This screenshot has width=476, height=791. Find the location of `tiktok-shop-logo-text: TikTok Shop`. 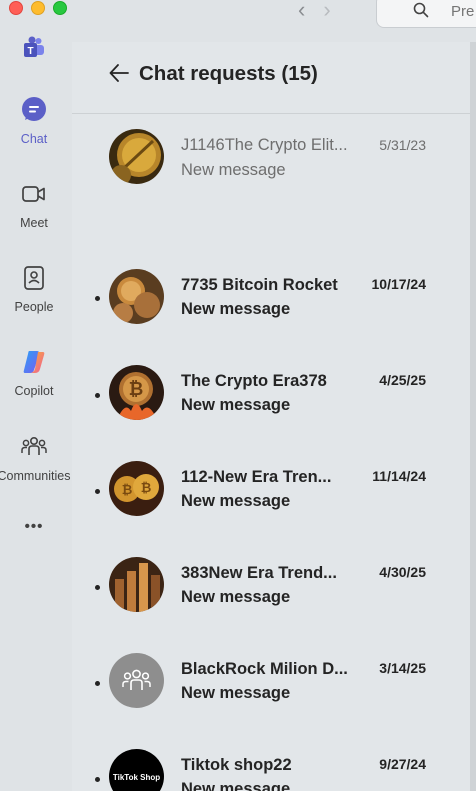

tiktok-shop-logo-text: TikTok Shop is located at coordinates (136, 777).